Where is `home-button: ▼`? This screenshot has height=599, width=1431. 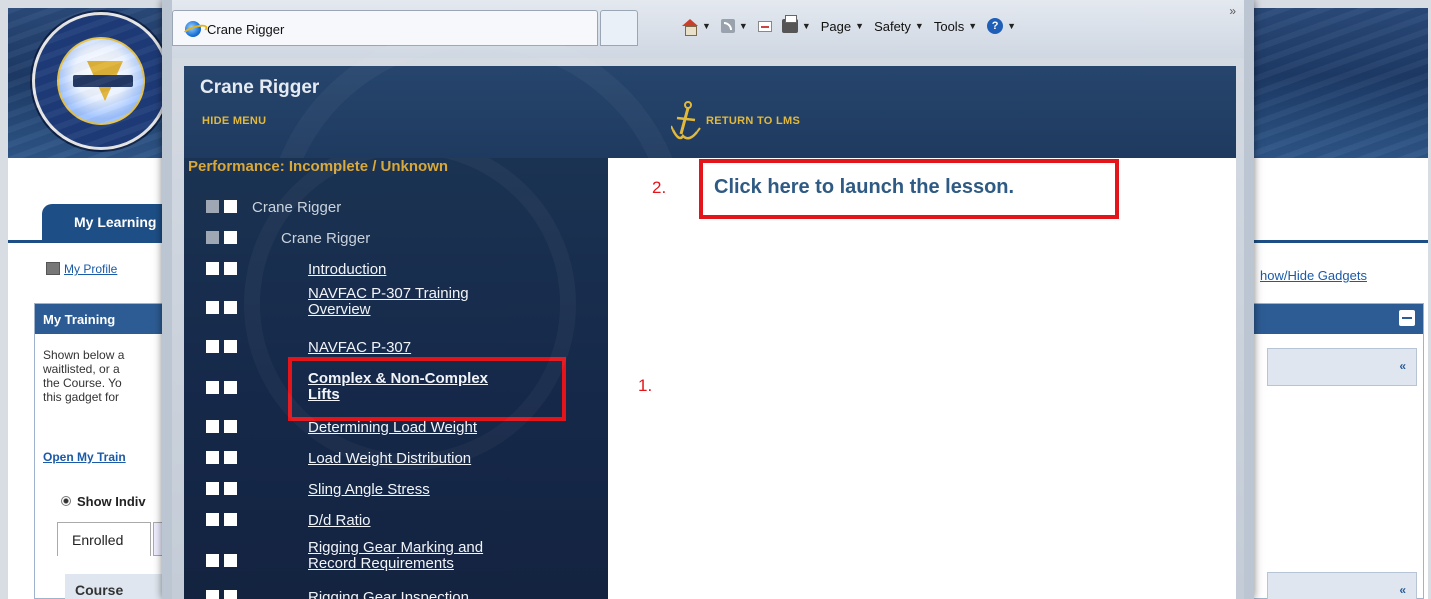
home-button: ▼ is located at coordinates (696, 27).